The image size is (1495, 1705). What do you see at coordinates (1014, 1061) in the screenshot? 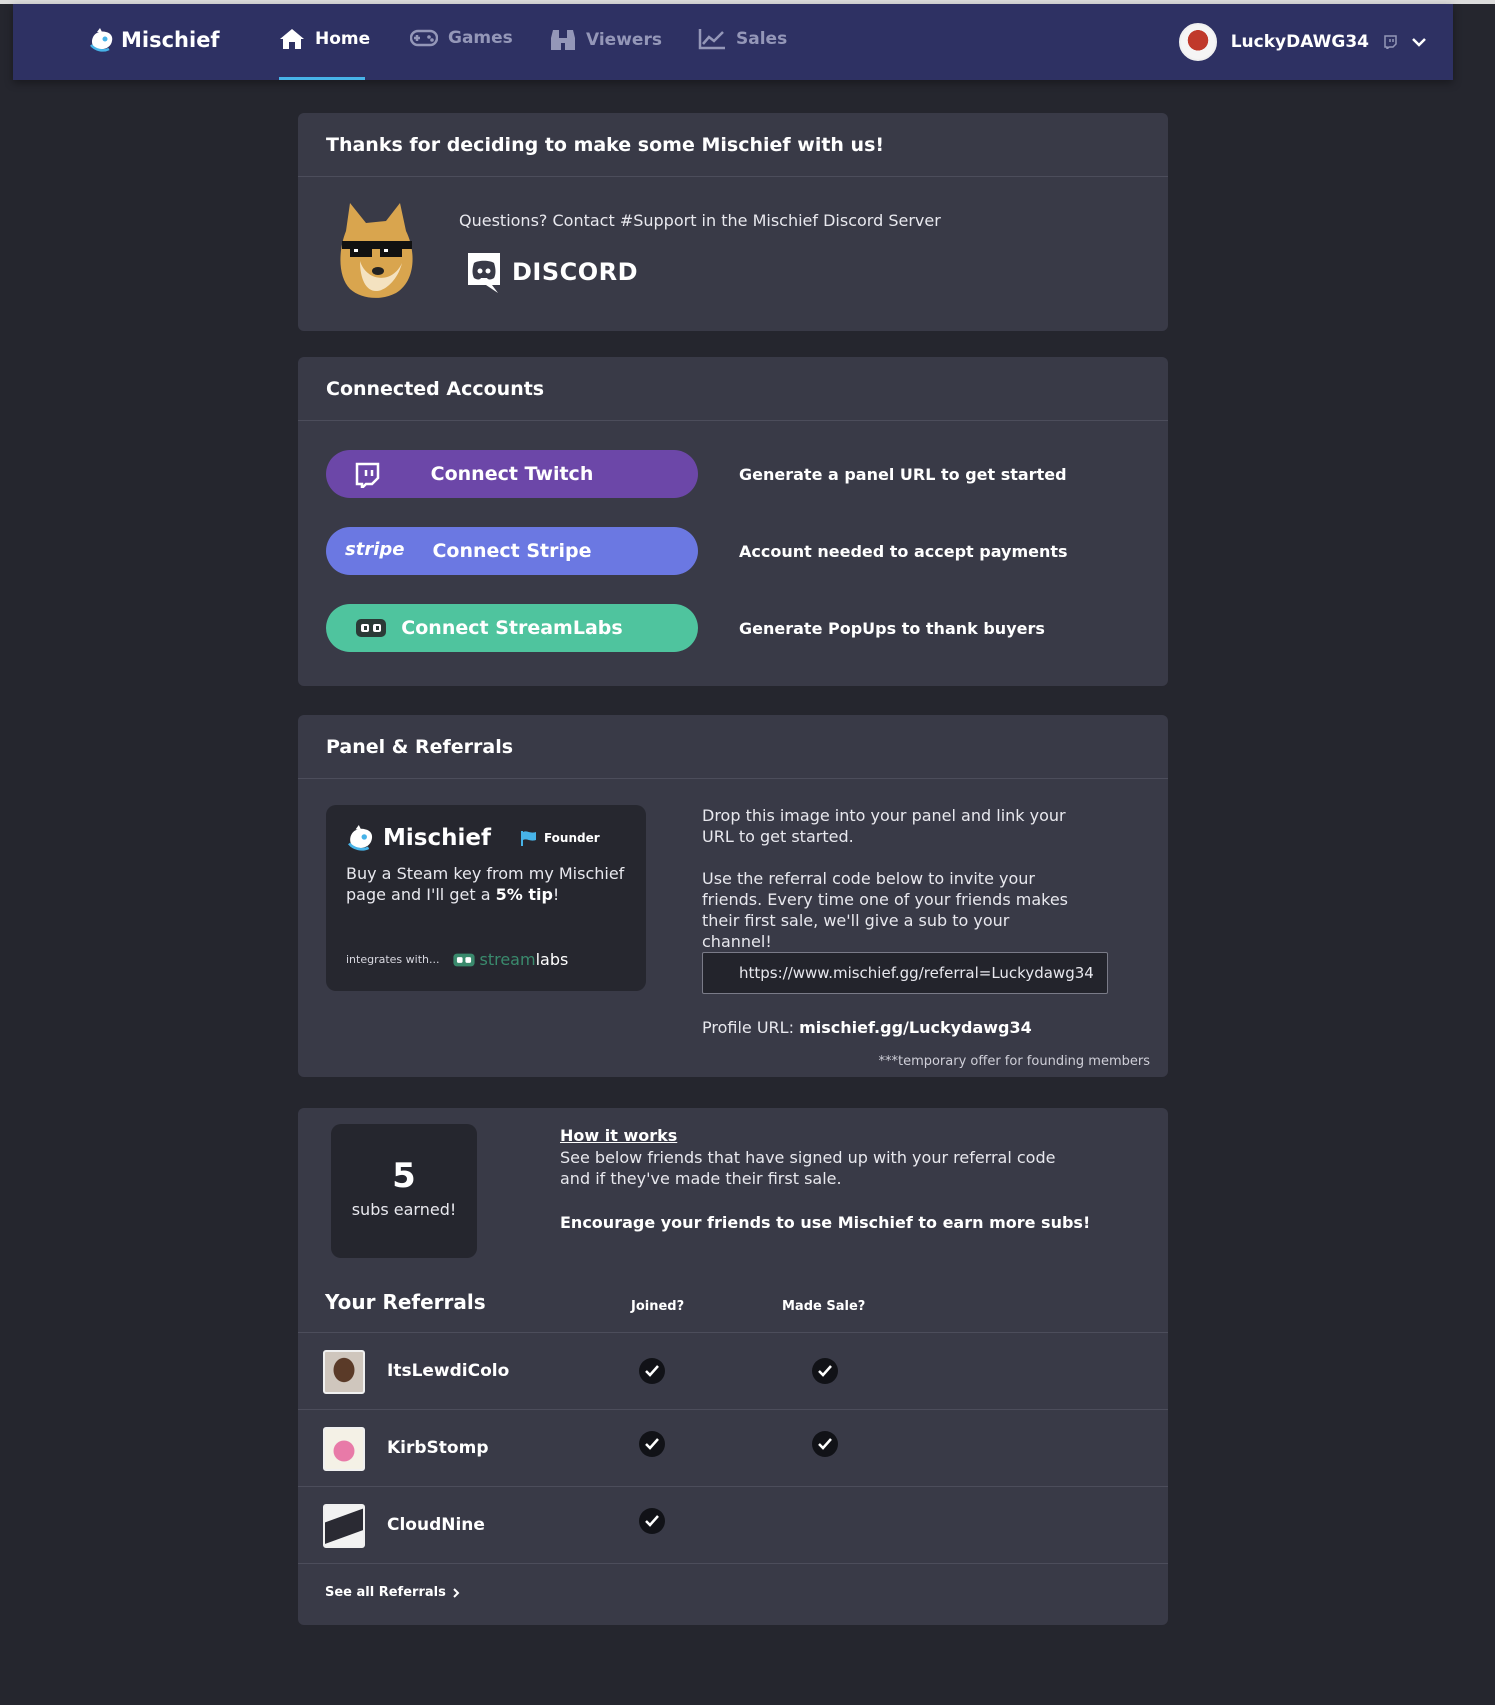
I see `temporary-offer-note: ***temporary offer for founding members` at bounding box center [1014, 1061].